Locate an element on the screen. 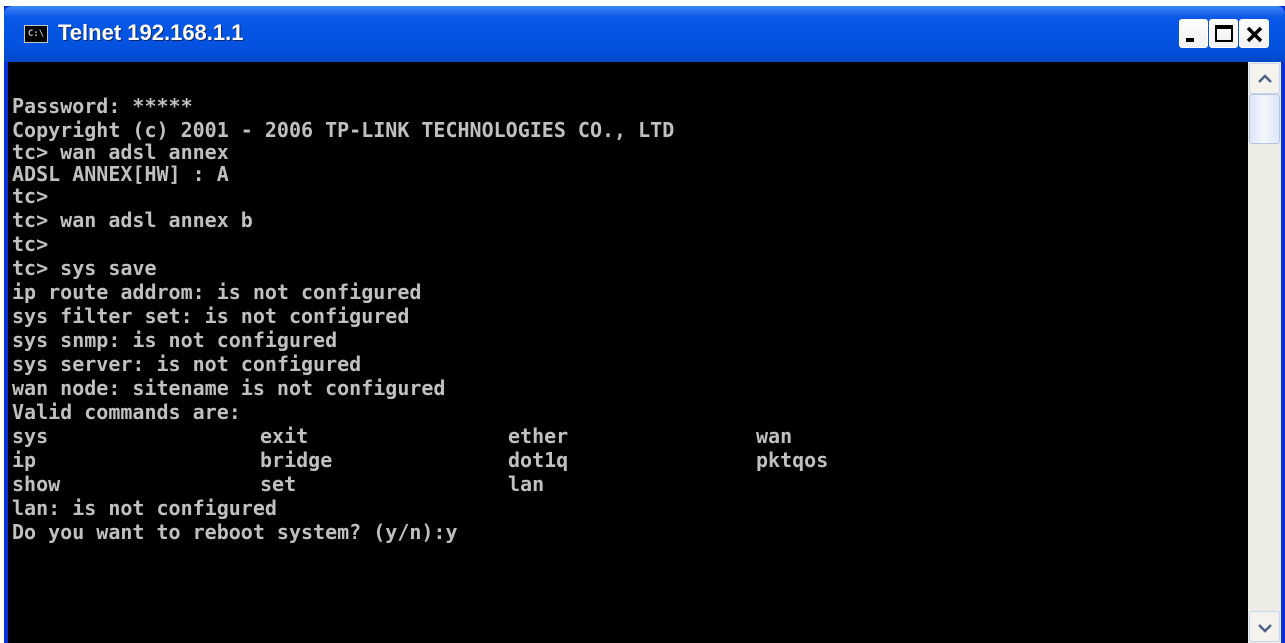 The width and height of the screenshot is (1285, 643). terminal-line: sys server: is not configured is located at coordinates (187, 364).